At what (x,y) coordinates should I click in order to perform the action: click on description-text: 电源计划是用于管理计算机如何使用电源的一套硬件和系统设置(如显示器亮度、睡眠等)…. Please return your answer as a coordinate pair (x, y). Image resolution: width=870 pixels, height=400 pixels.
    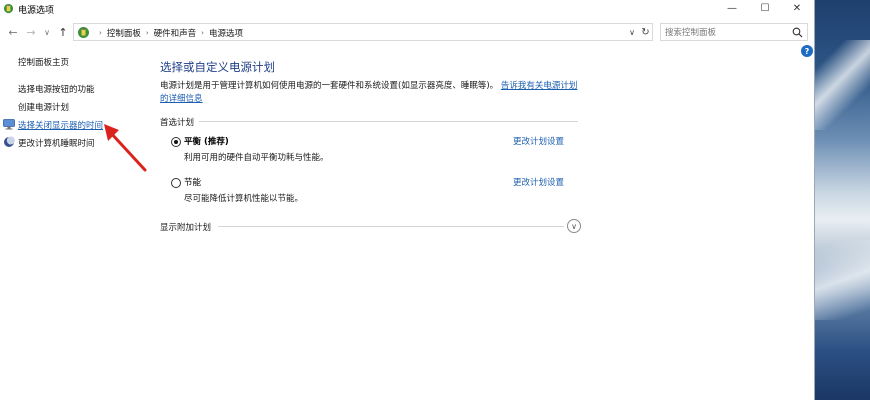
    Looking at the image, I should click on (329, 86).